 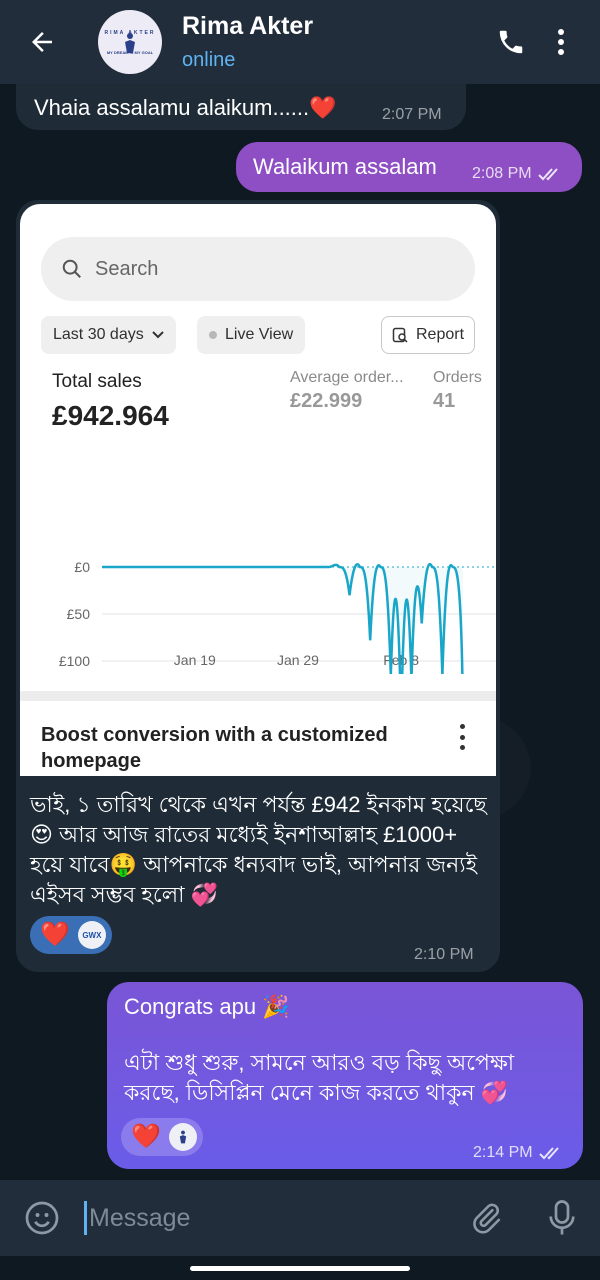 I want to click on orders-value: 41, so click(x=444, y=401).